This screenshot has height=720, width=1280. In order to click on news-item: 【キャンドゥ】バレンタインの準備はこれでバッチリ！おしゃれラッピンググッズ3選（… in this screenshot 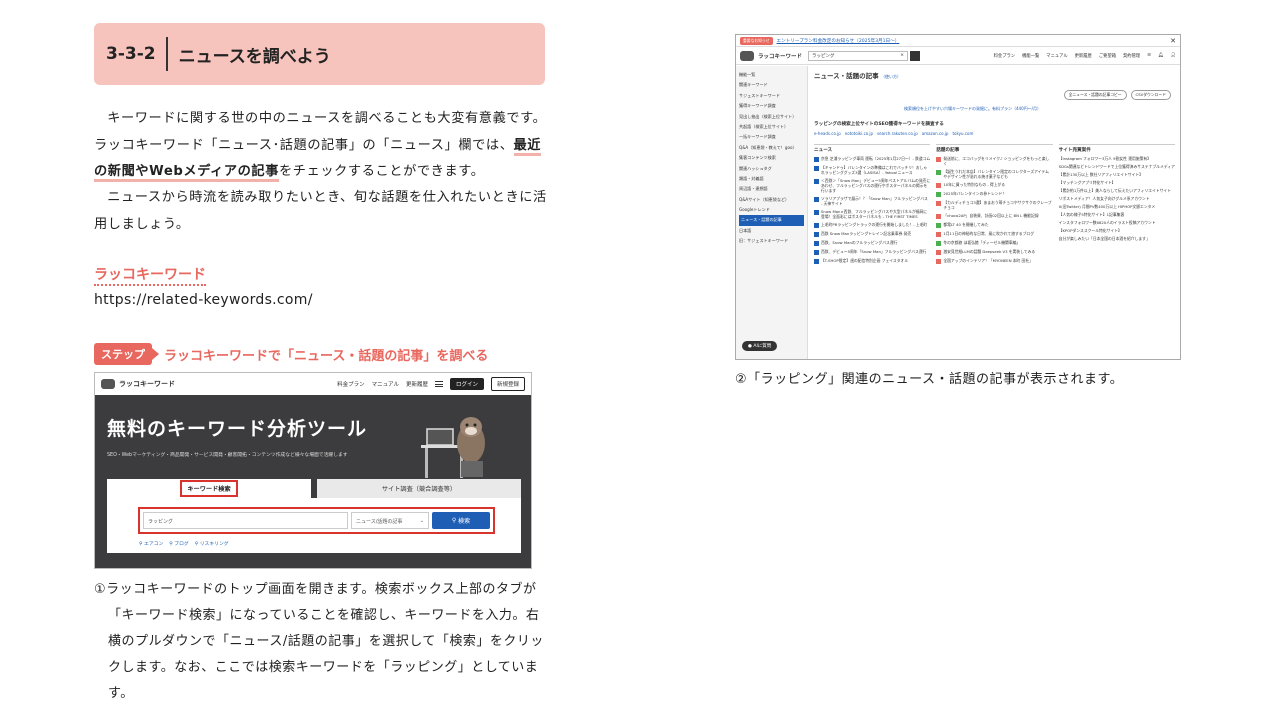, I will do `click(872, 170)`.